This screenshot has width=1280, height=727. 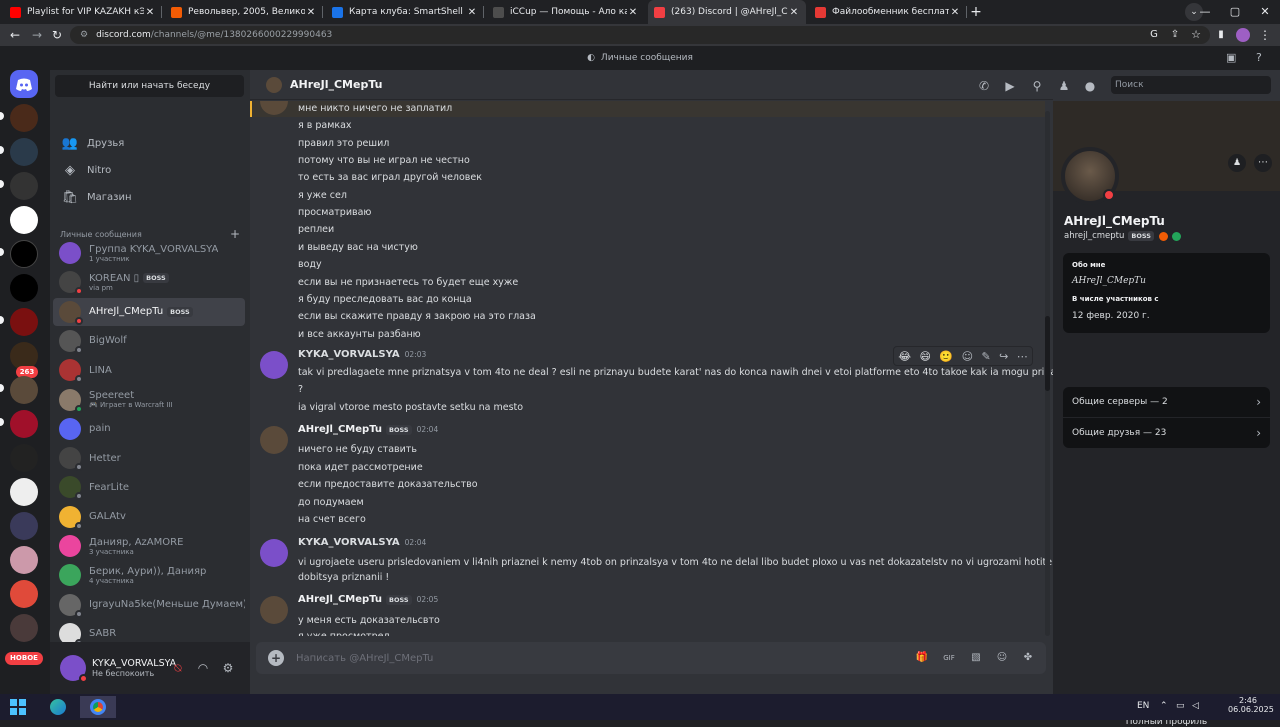 I want to click on browser-tab: iCCup — Помощь - Ало какая т✕, so click(x=566, y=12).